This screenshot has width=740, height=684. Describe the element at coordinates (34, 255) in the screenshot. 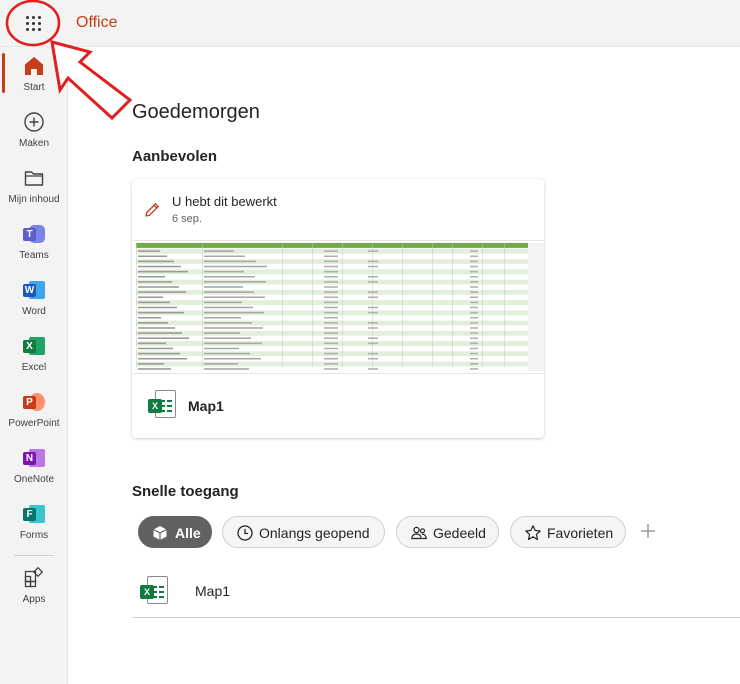

I see `rail-item-label: Teams` at that location.